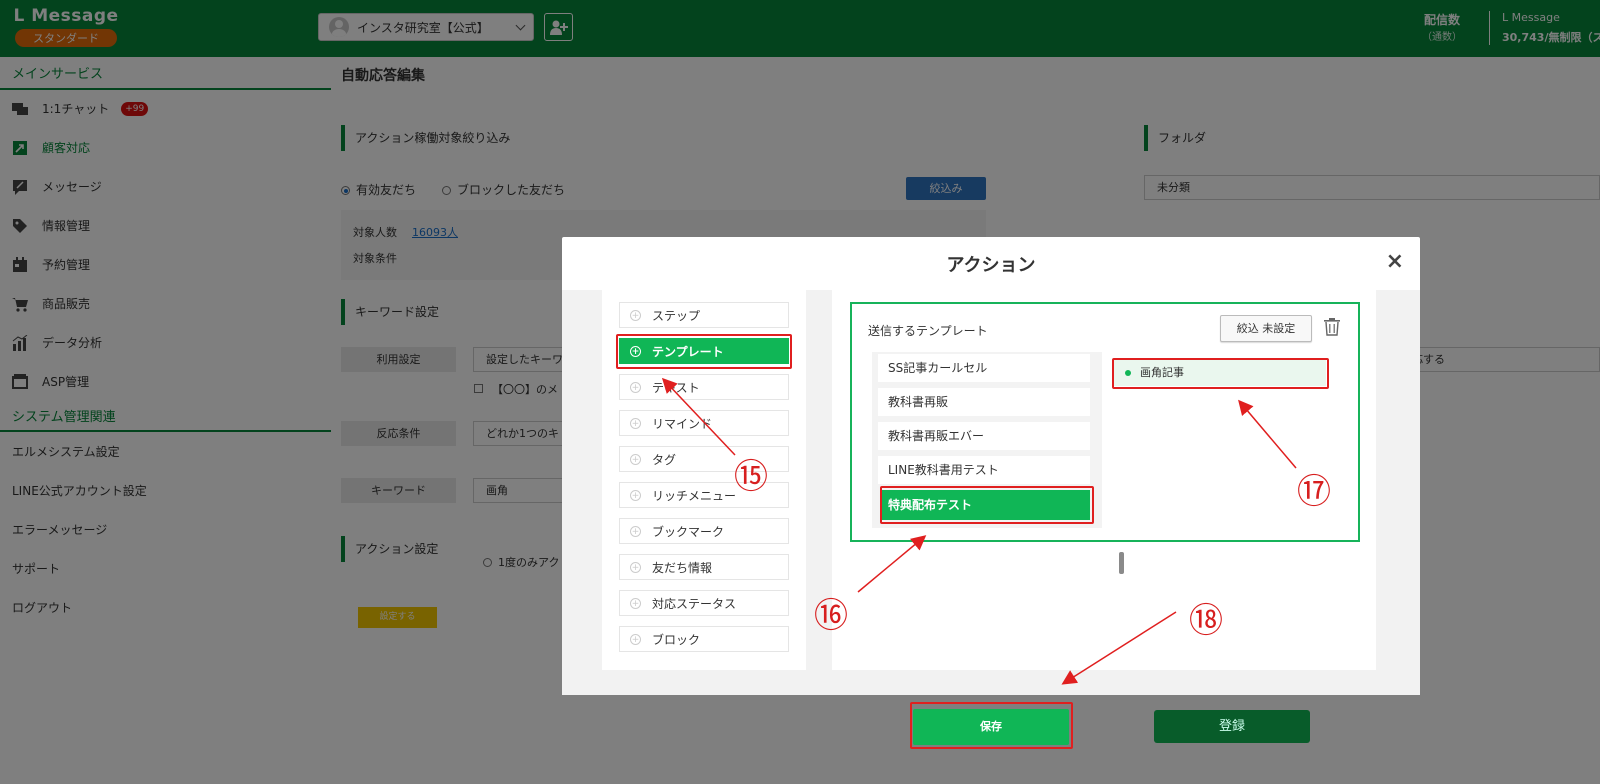  I want to click on annotation-number-15: ⑮, so click(751, 477).